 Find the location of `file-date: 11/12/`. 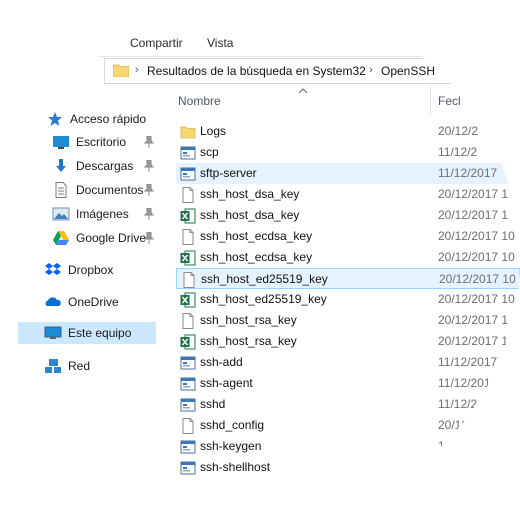

file-date: 11/12/ is located at coordinates (454, 467).